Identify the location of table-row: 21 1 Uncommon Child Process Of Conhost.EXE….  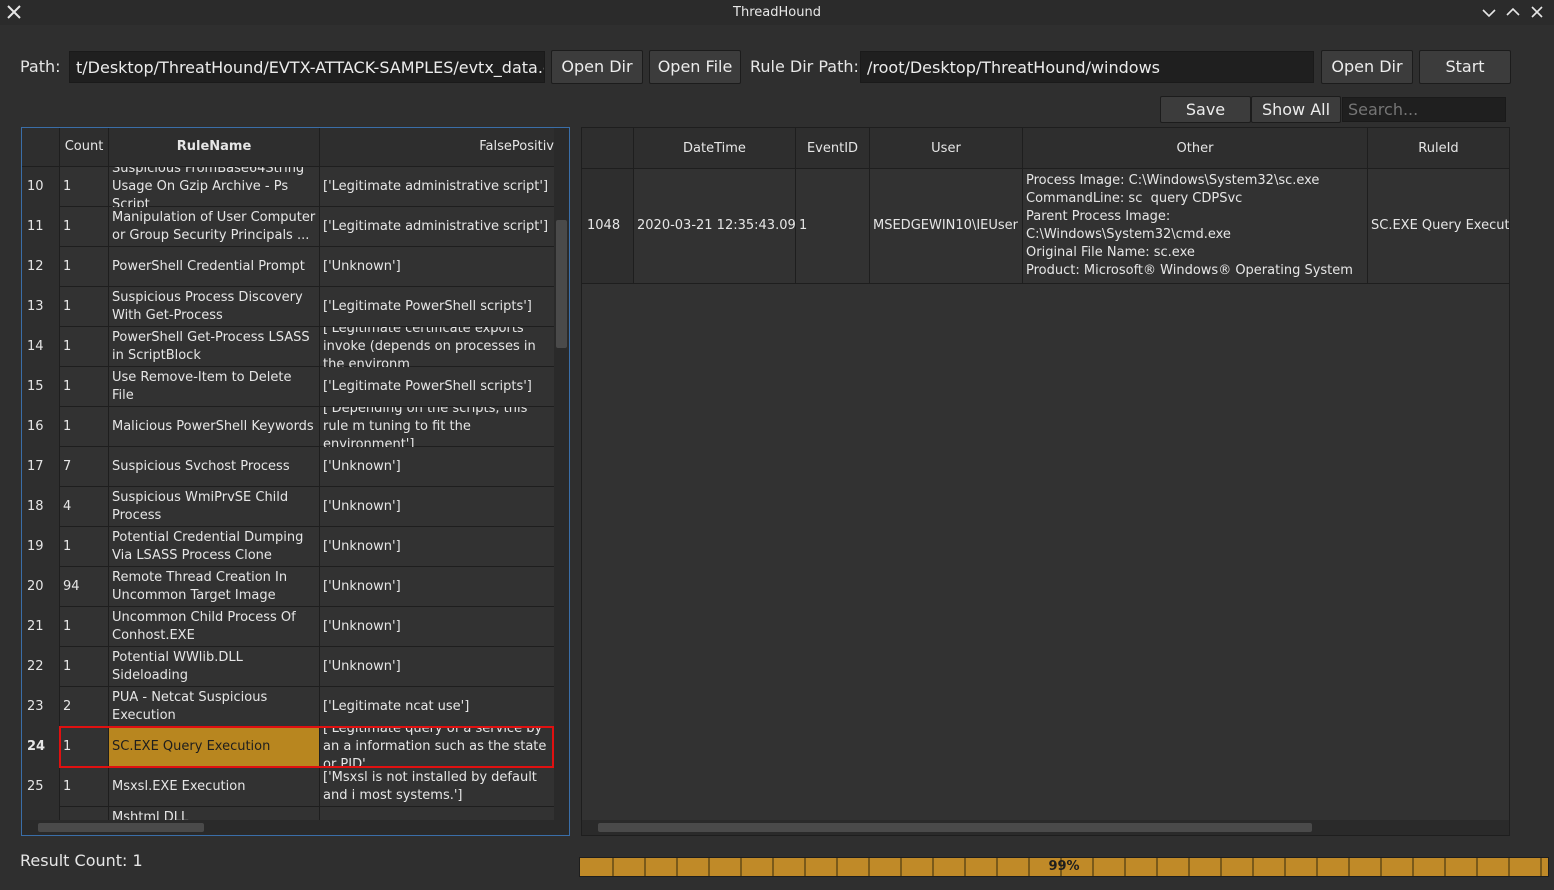
(288, 627).